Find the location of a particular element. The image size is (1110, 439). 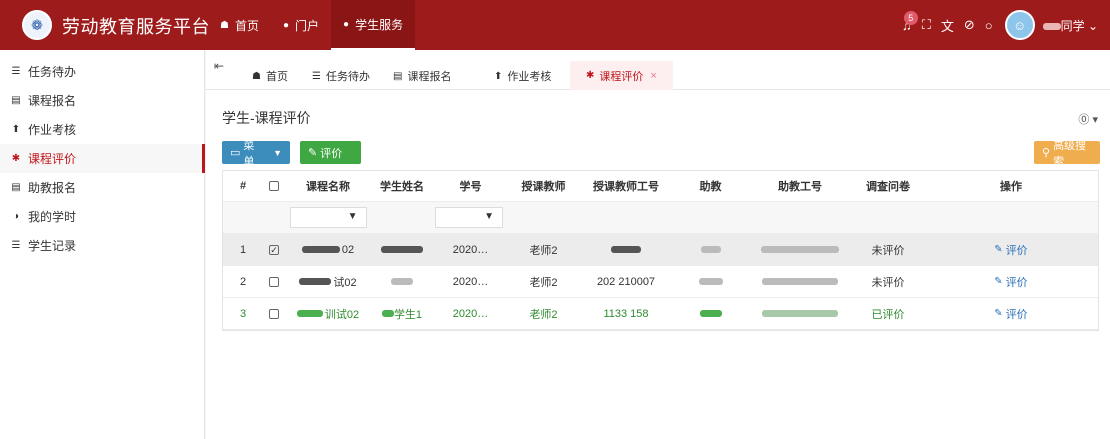

row-checkbox: ✓ is located at coordinates (274, 249).